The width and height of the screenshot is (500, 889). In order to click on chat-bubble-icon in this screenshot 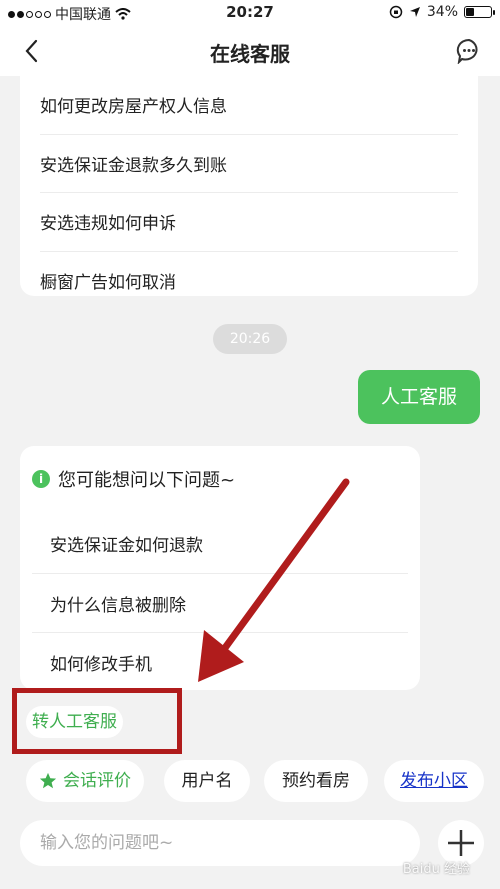, I will do `click(469, 51)`.